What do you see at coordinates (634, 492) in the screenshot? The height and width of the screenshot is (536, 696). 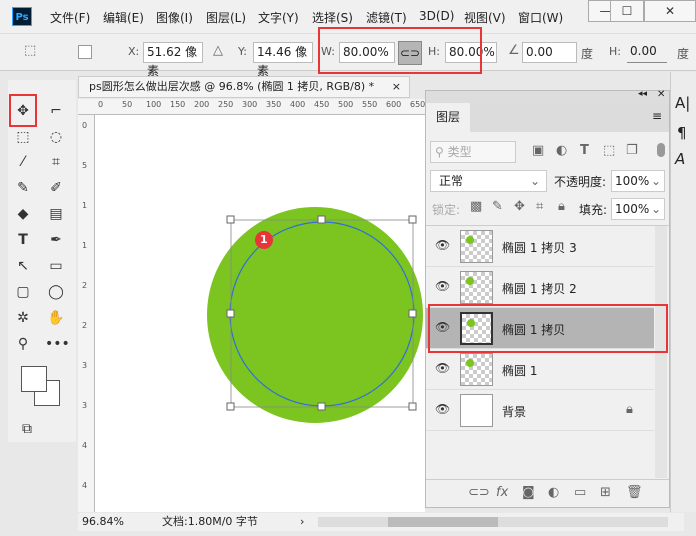 I see `trash-icon: 🗑︎` at bounding box center [634, 492].